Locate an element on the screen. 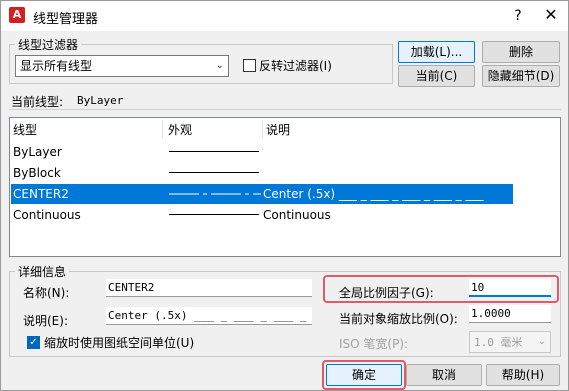 The width and height of the screenshot is (569, 391). set-current-button: 当前(C) is located at coordinates (436, 76).